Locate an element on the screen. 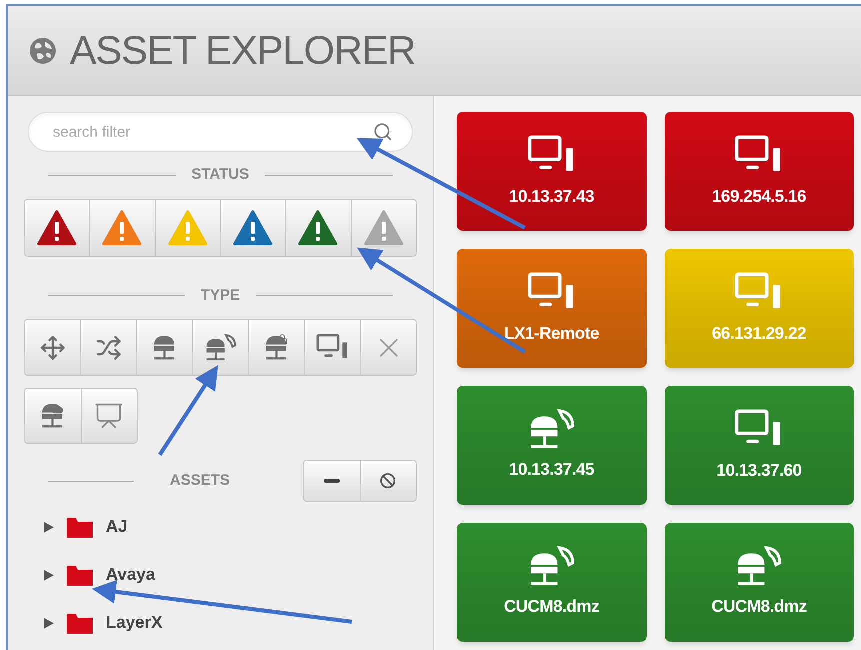 This screenshot has height=650, width=861. folder-name: LayerX is located at coordinates (134, 623).